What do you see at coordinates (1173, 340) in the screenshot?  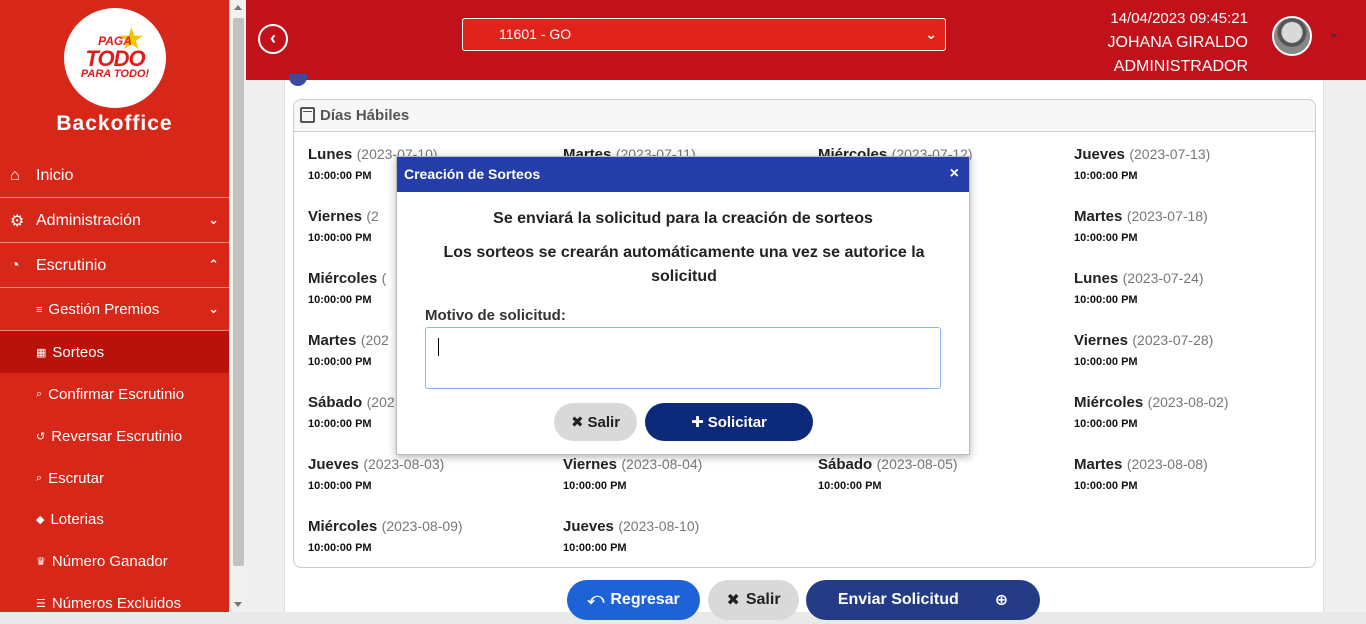 I see `day-date: (2023-07-28)` at bounding box center [1173, 340].